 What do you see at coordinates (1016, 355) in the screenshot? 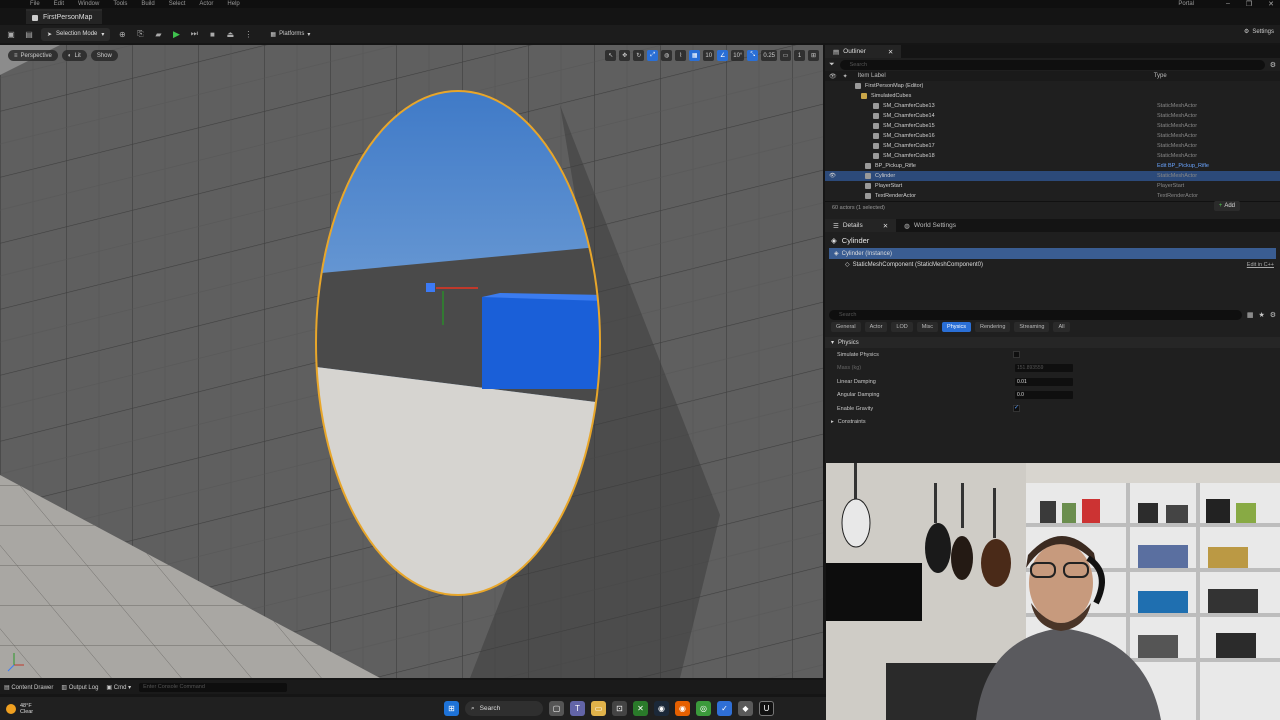
I see `property-checkbox` at bounding box center [1016, 355].